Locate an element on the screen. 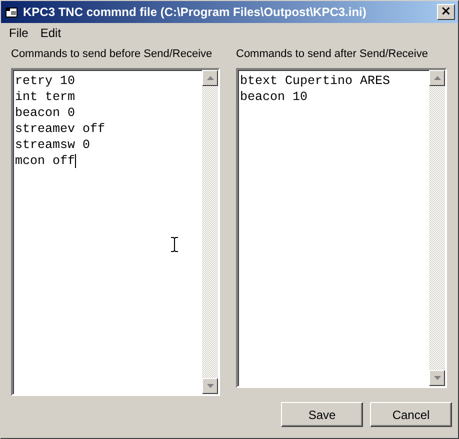 This screenshot has height=439, width=459. text-caret is located at coordinates (75, 161).